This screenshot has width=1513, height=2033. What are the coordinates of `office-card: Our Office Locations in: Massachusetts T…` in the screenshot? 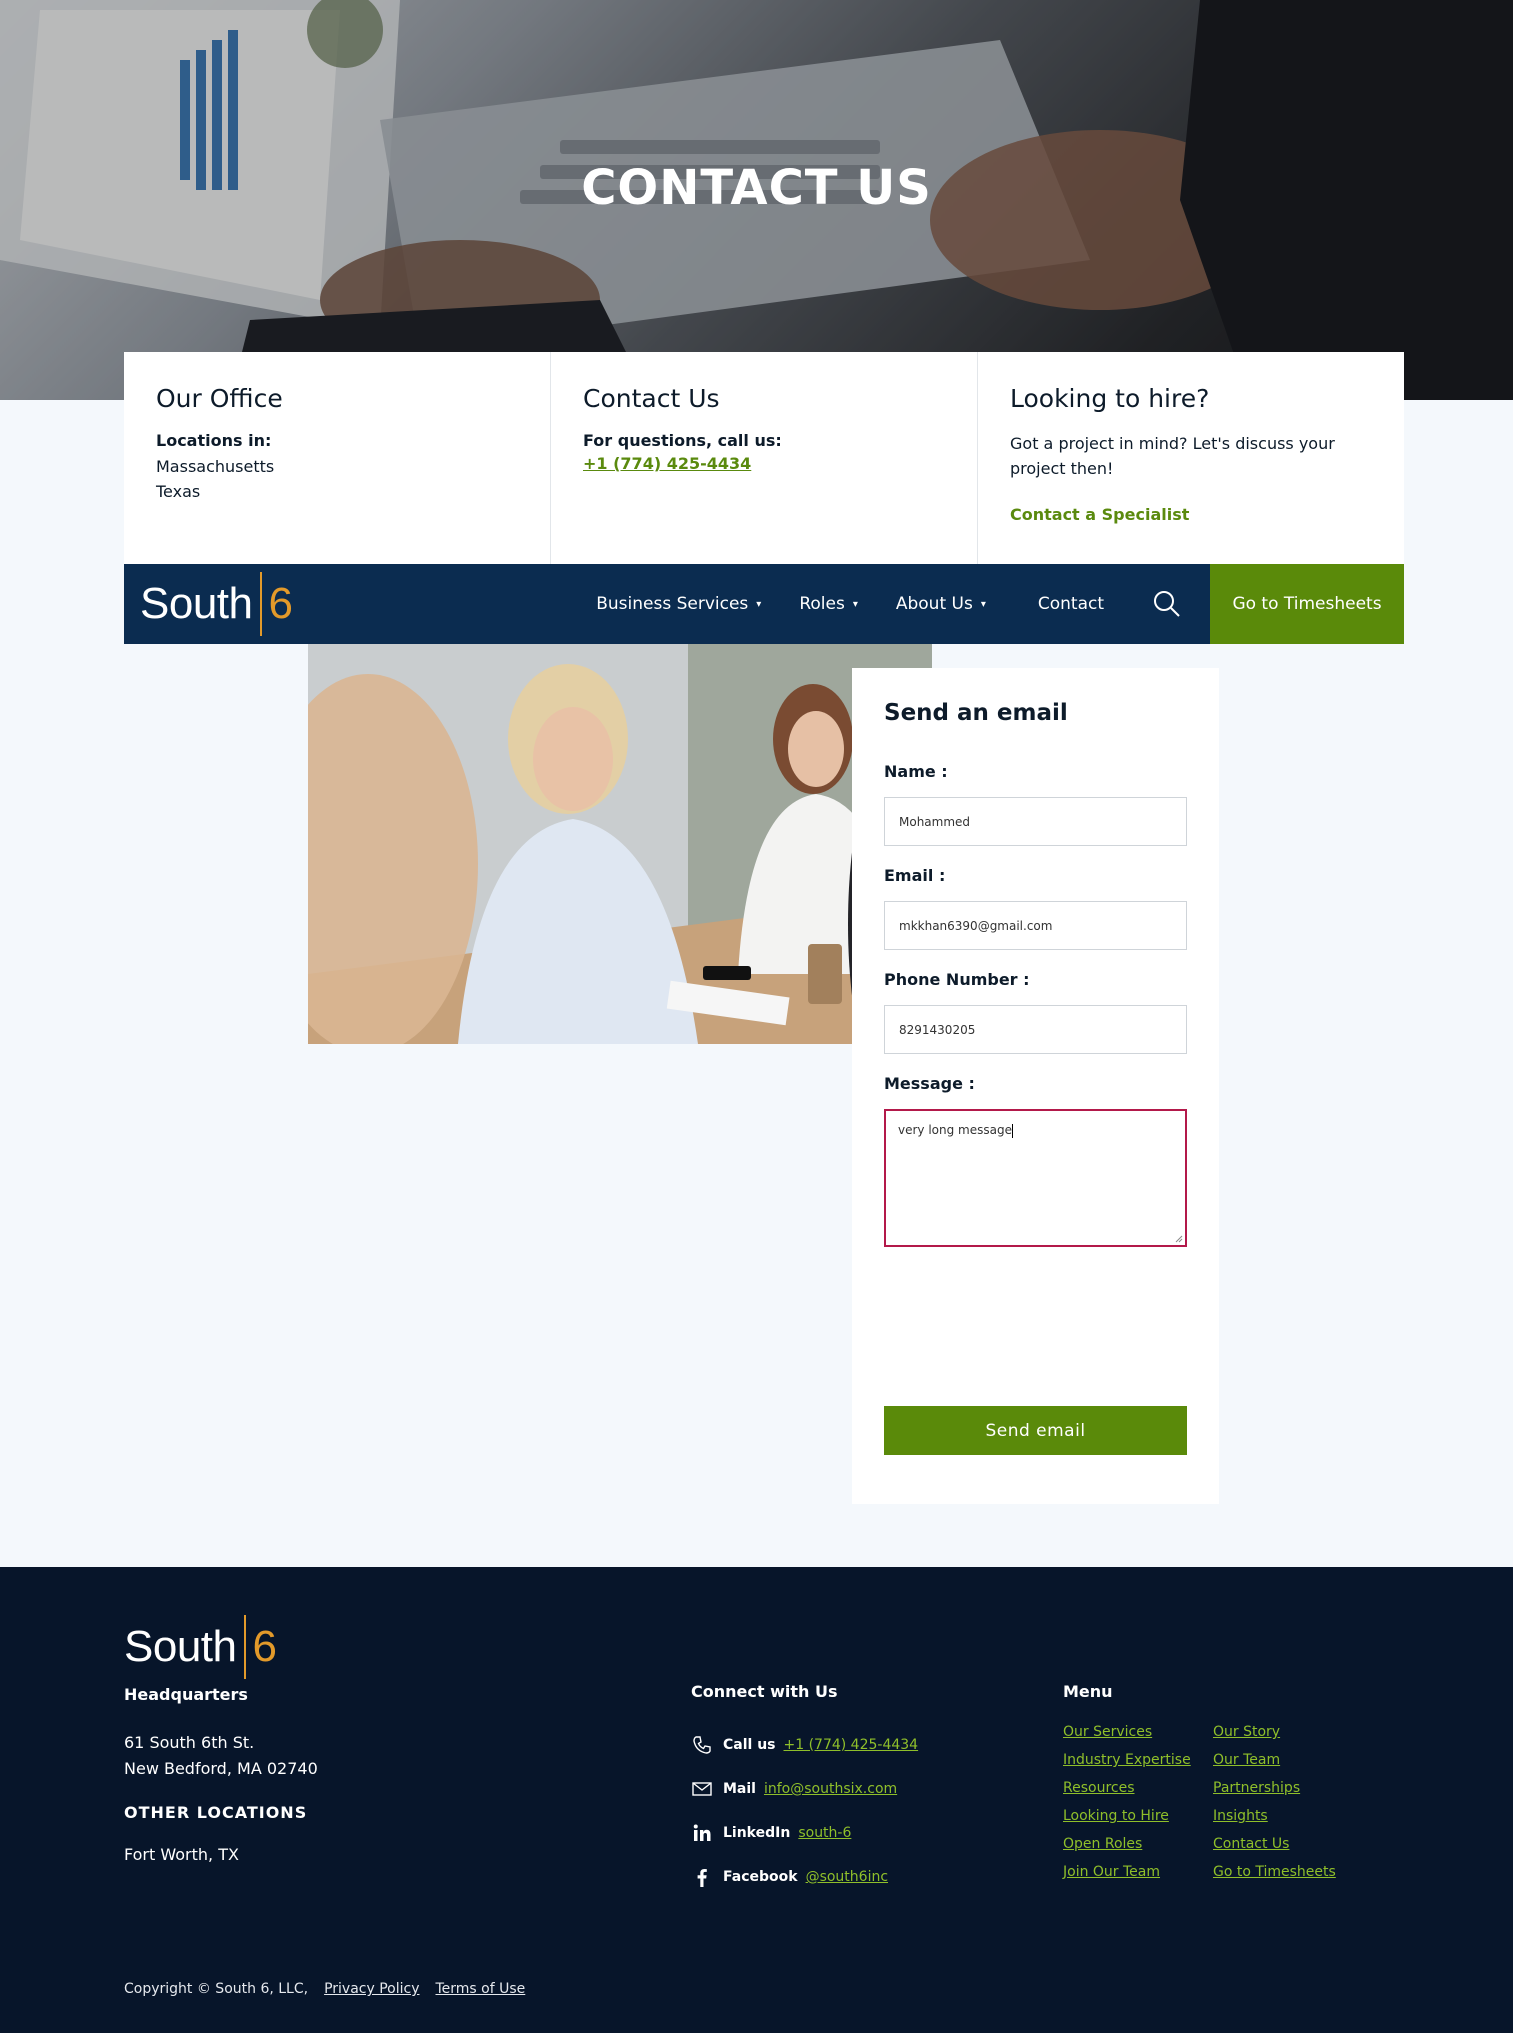 It's located at (337, 458).